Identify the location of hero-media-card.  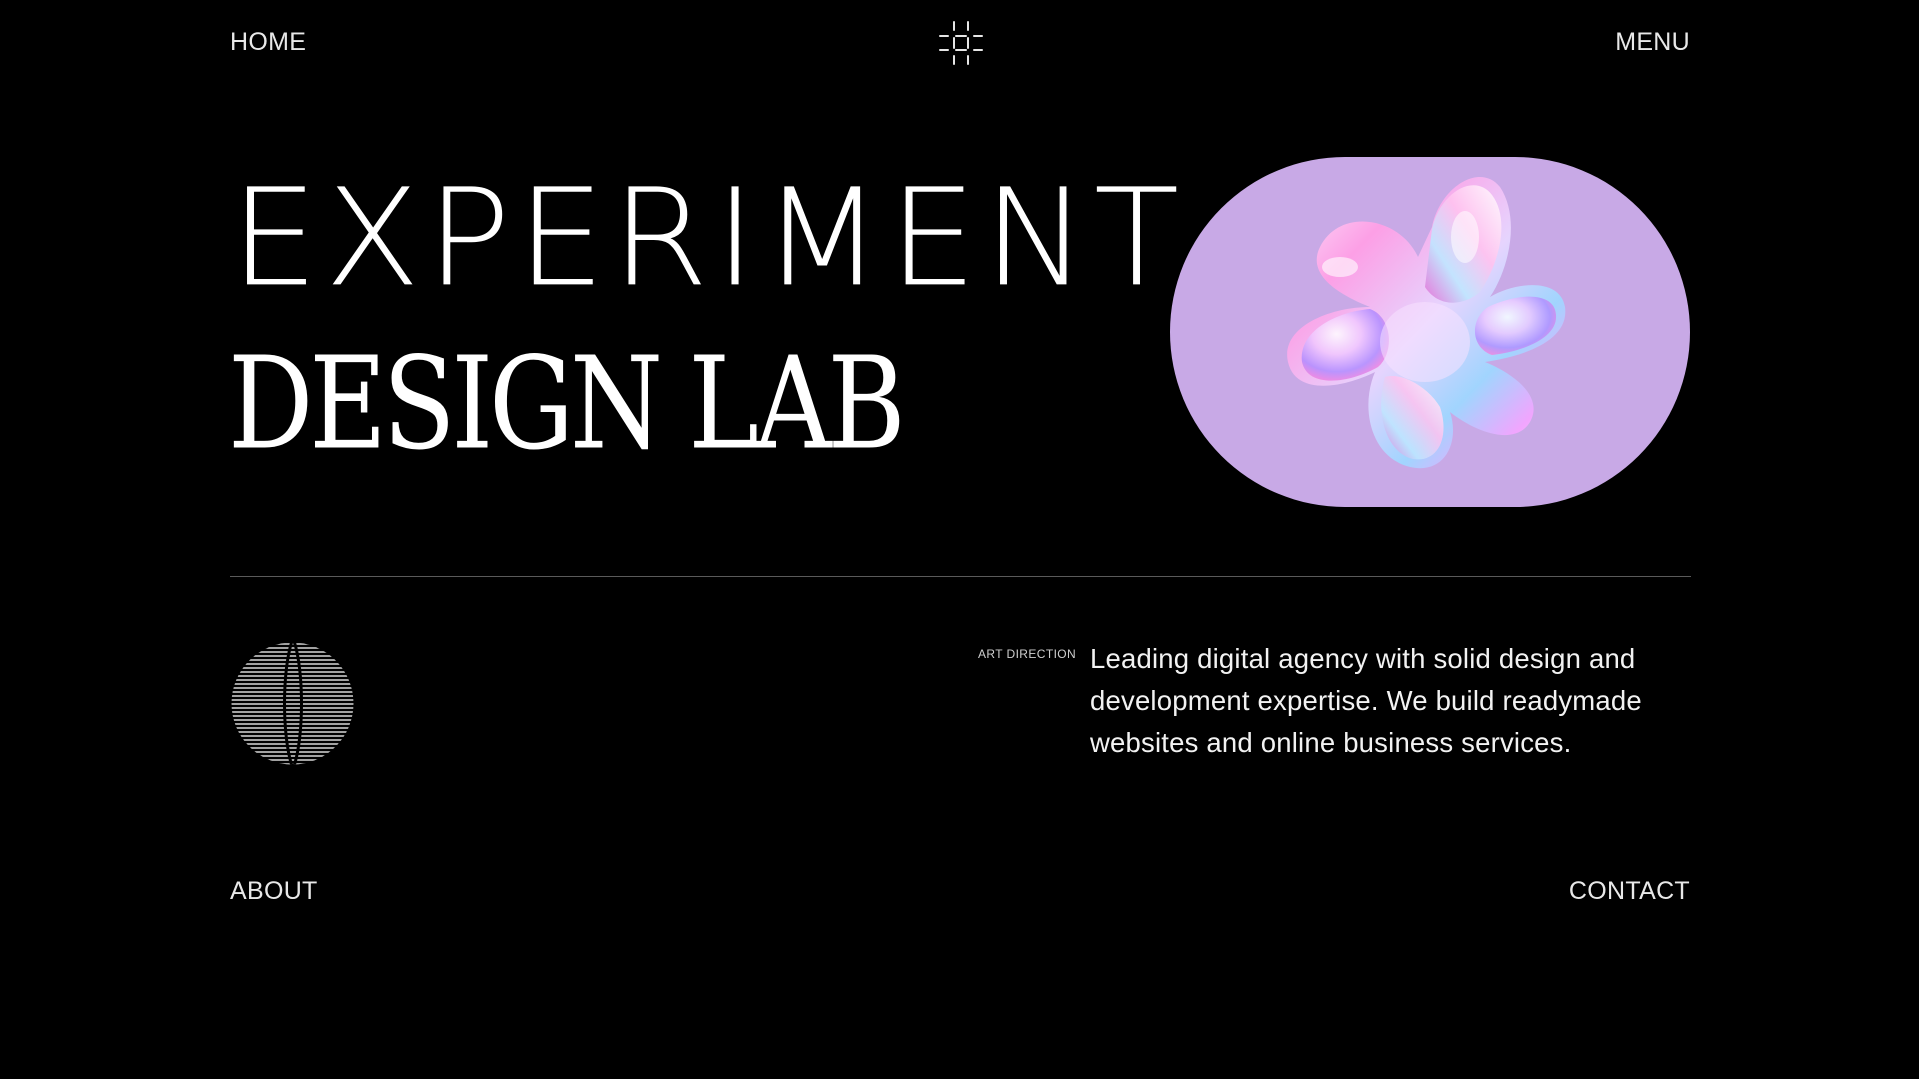
(1430, 332).